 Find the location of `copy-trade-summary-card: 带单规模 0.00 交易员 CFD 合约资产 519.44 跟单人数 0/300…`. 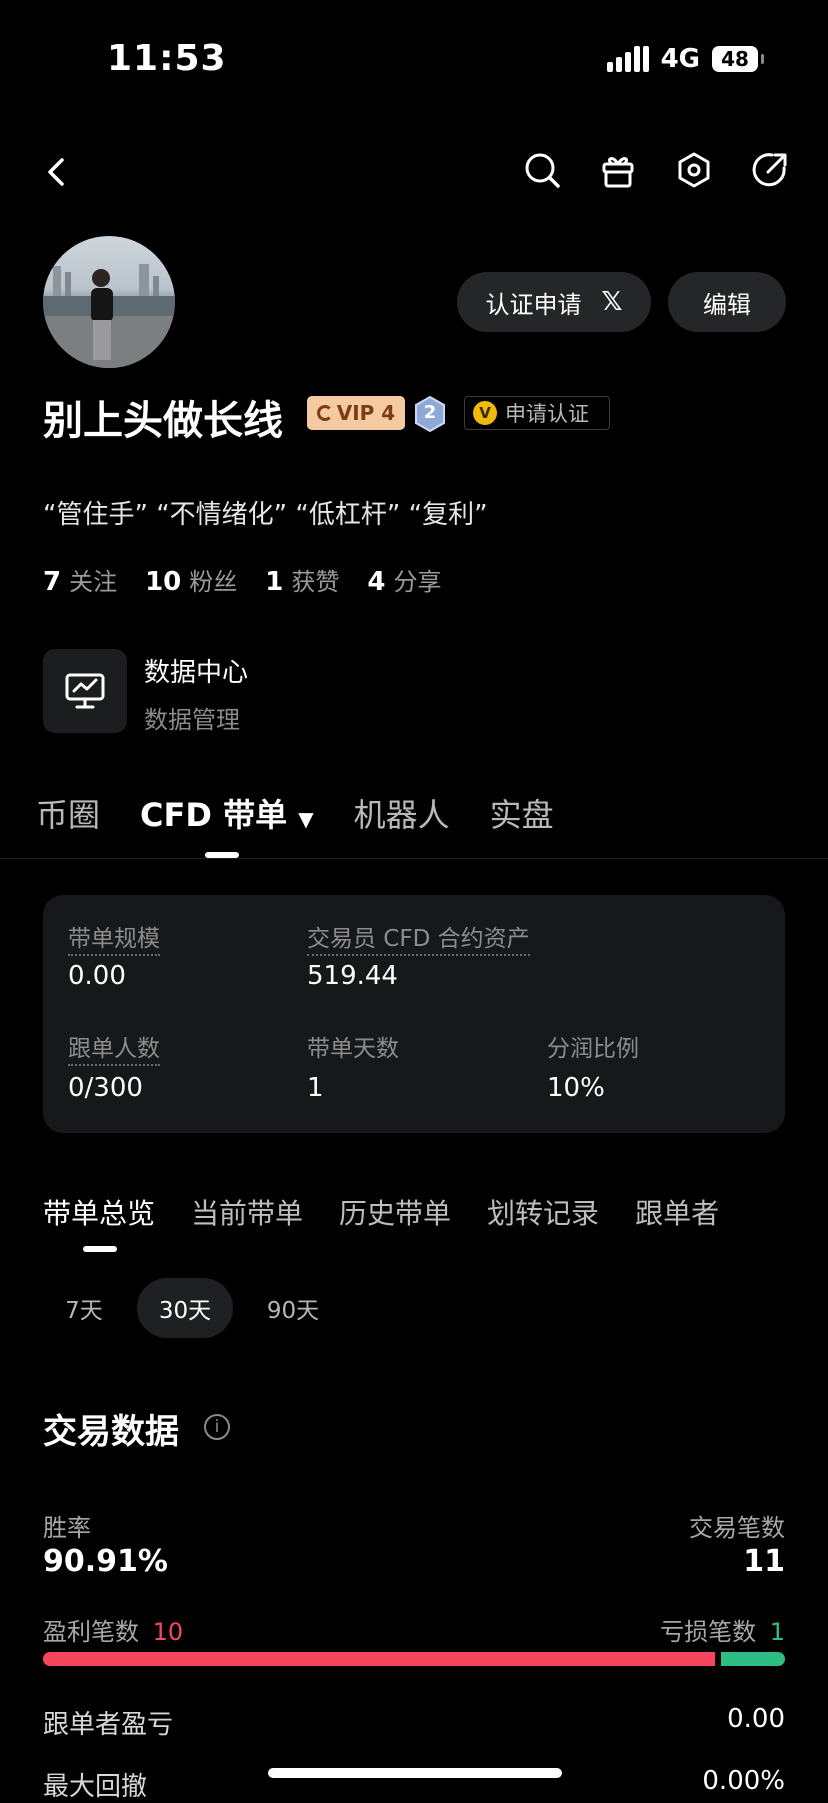

copy-trade-summary-card: 带单规模 0.00 交易员 CFD 合约资产 519.44 跟单人数 0/300… is located at coordinates (414, 1014).